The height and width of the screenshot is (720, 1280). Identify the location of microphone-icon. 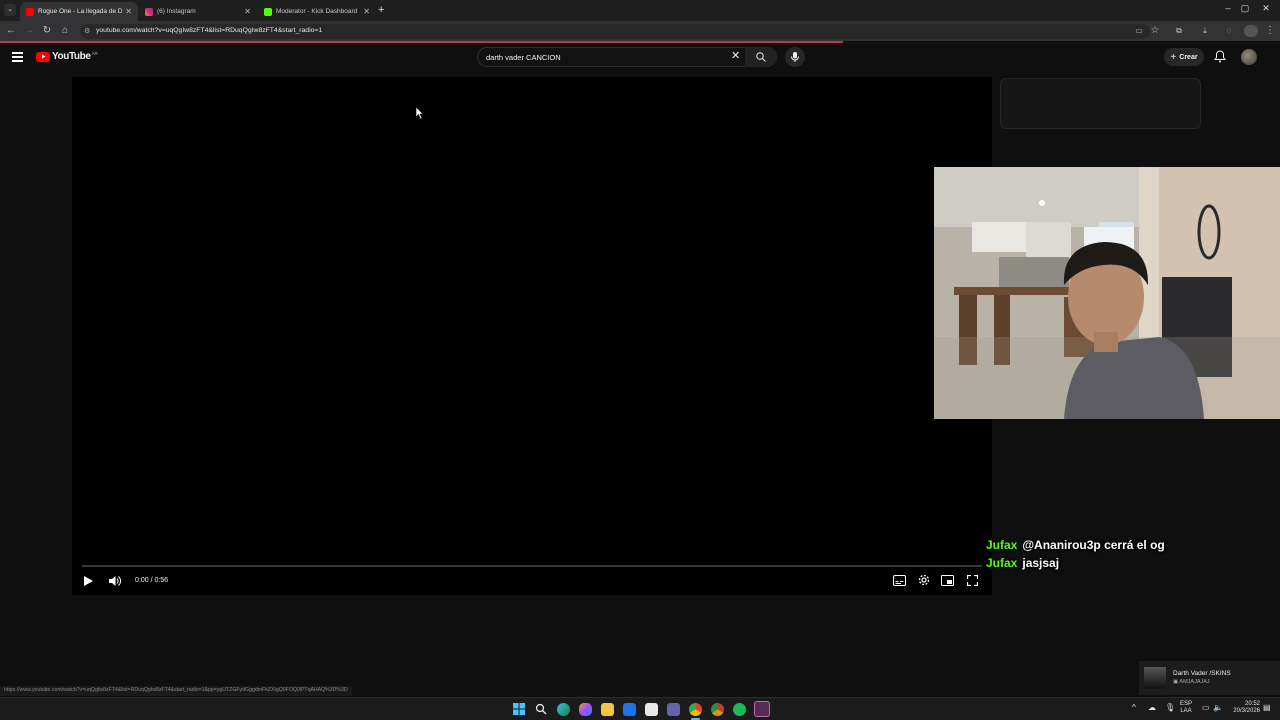
(795, 57).